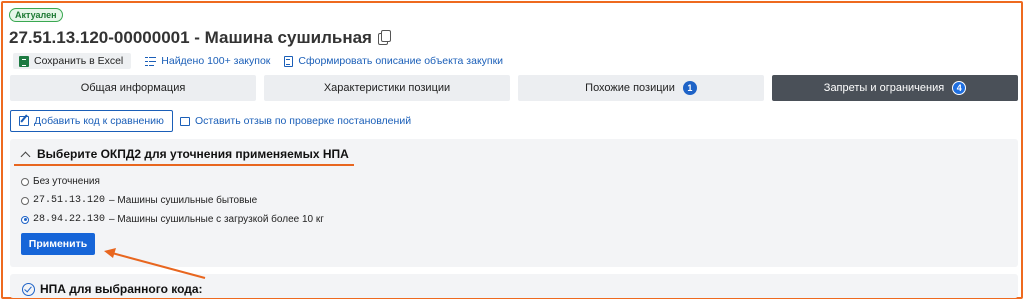  What do you see at coordinates (172, 181) in the screenshot?
I see `radio-option: Без уточнения` at bounding box center [172, 181].